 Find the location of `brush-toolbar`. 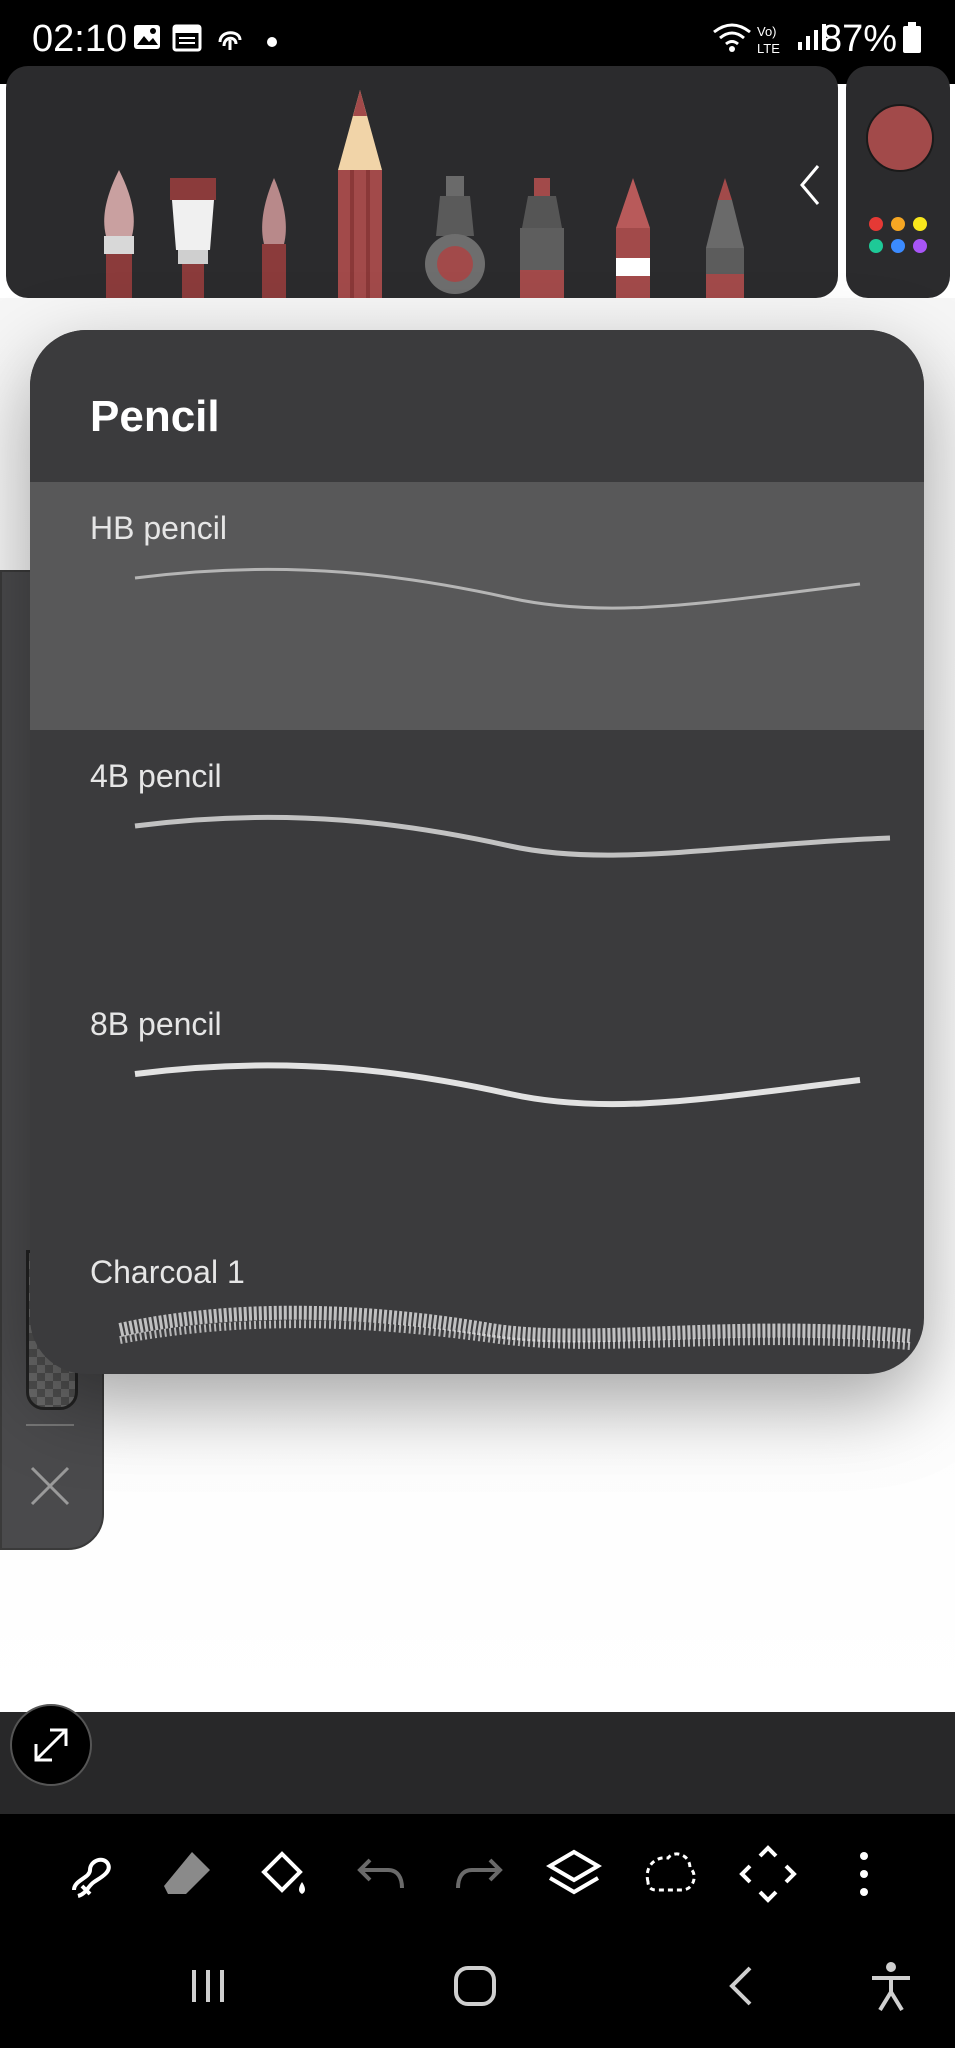

brush-toolbar is located at coordinates (422, 182).